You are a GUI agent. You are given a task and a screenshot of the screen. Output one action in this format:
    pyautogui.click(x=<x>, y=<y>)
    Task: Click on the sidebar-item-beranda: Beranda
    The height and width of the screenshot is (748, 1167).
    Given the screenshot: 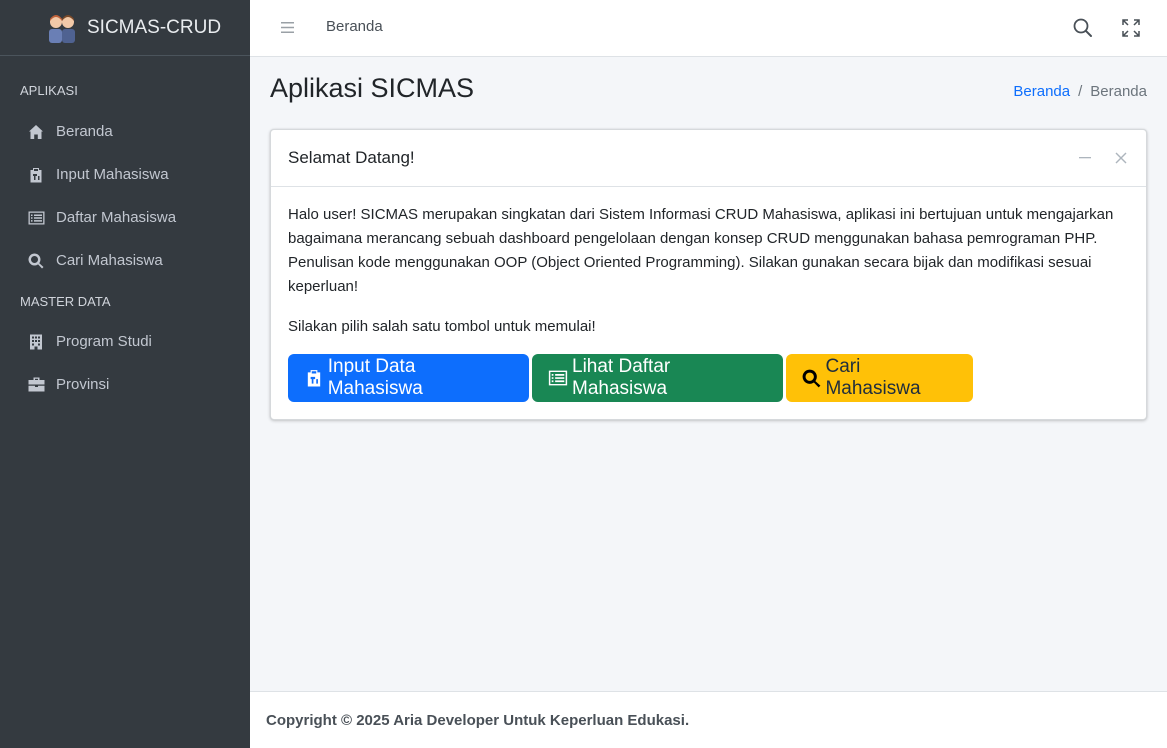 What is the action you would take?
    pyautogui.click(x=125, y=131)
    